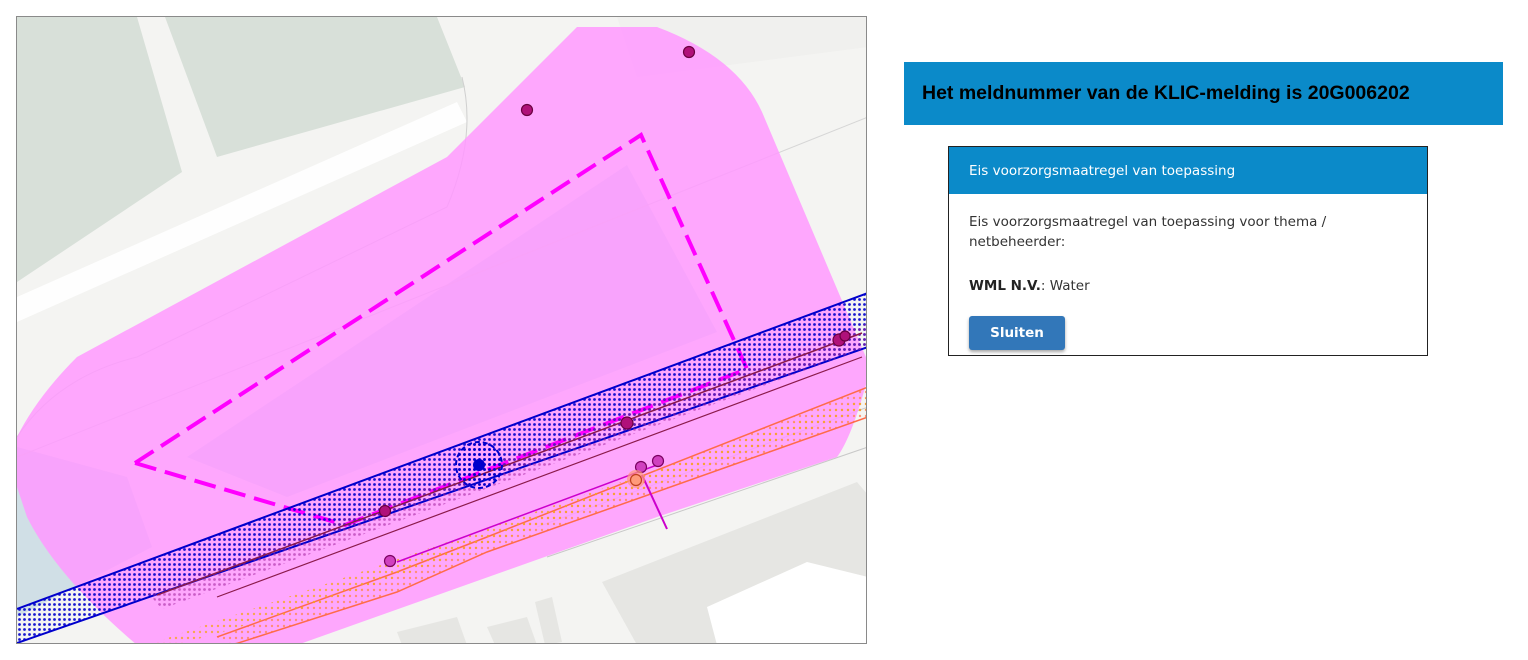  I want to click on theme-name: Water, so click(1069, 286).